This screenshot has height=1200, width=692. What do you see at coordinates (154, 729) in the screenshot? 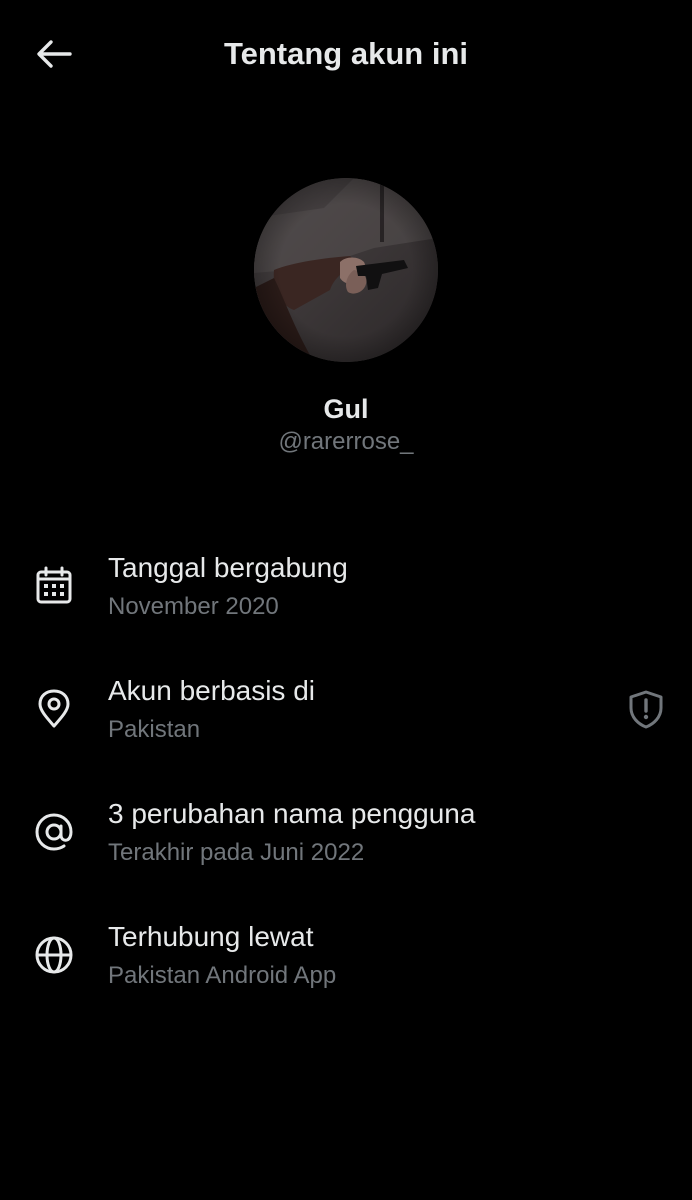
I see `info-subtitle: Pakistan` at bounding box center [154, 729].